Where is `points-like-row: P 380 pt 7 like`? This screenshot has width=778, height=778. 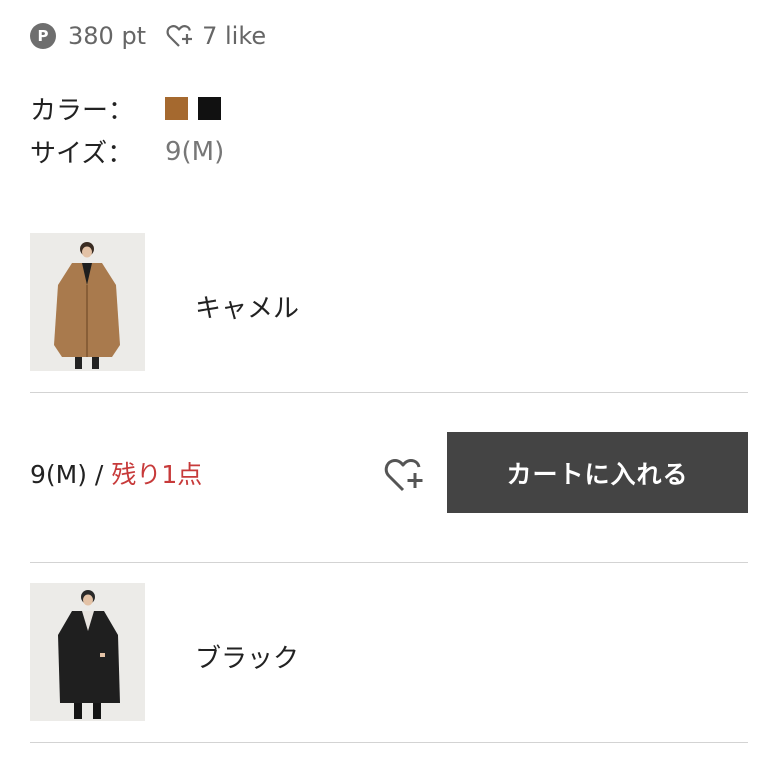
points-like-row: P 380 pt 7 like is located at coordinates (148, 36).